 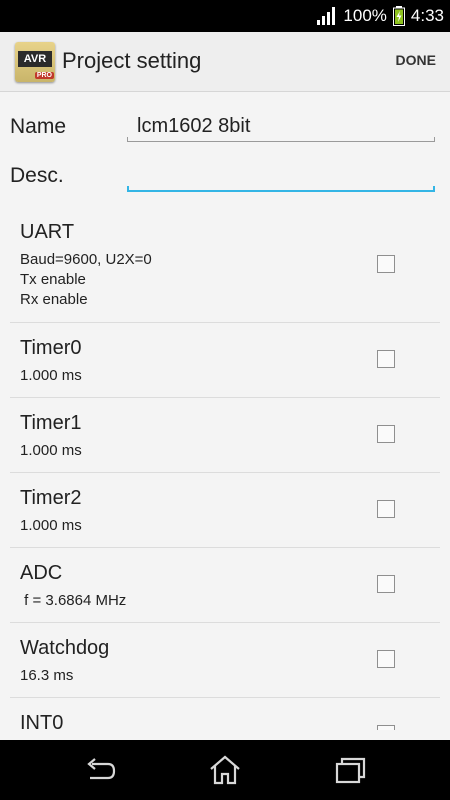 I want to click on watchdog-checkbox, so click(x=386, y=659).